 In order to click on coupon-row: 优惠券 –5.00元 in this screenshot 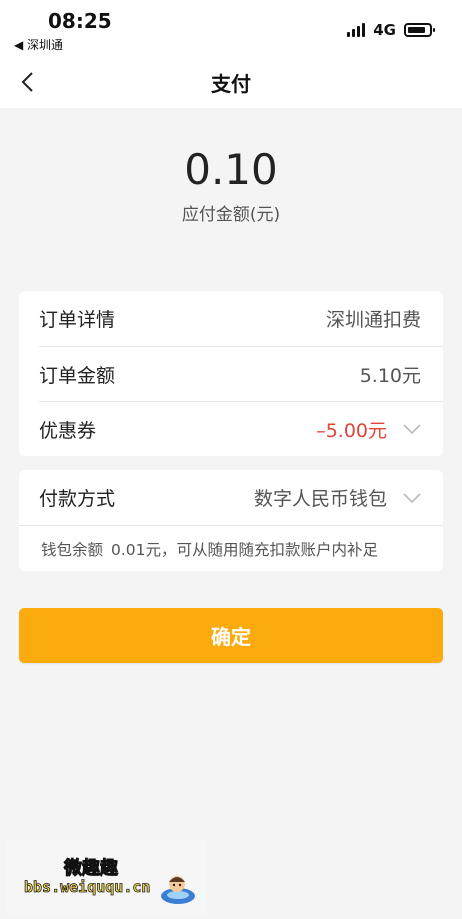, I will do `click(241, 428)`.